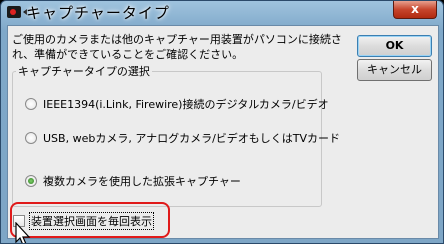 The height and width of the screenshot is (244, 444). I want to click on camera-icon, so click(14, 12).